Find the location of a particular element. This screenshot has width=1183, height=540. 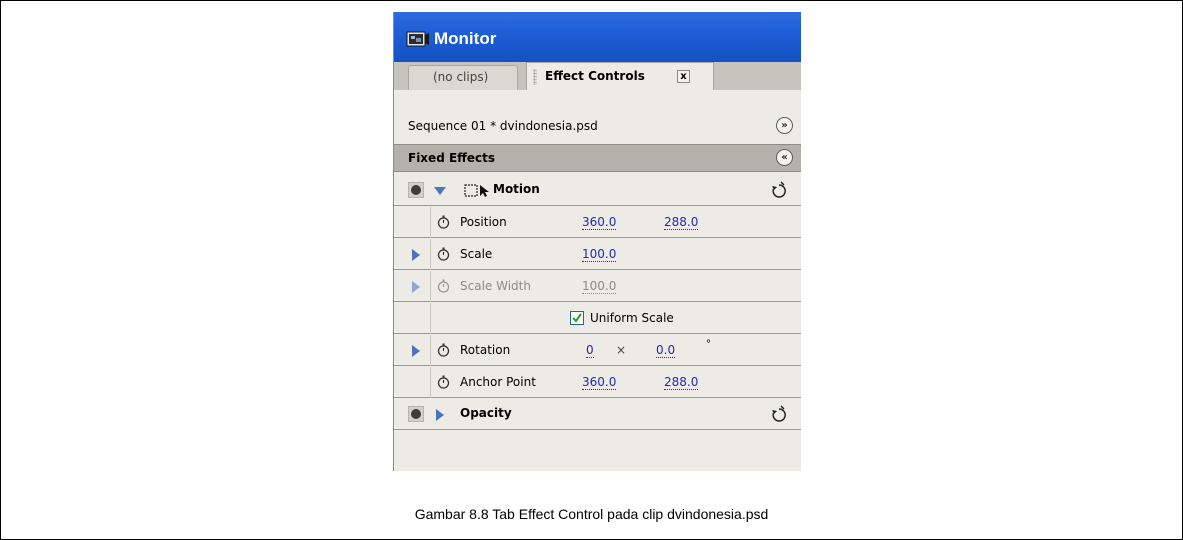

sequence-label: Sequence 01 * dvindonesia.psd is located at coordinates (503, 126).